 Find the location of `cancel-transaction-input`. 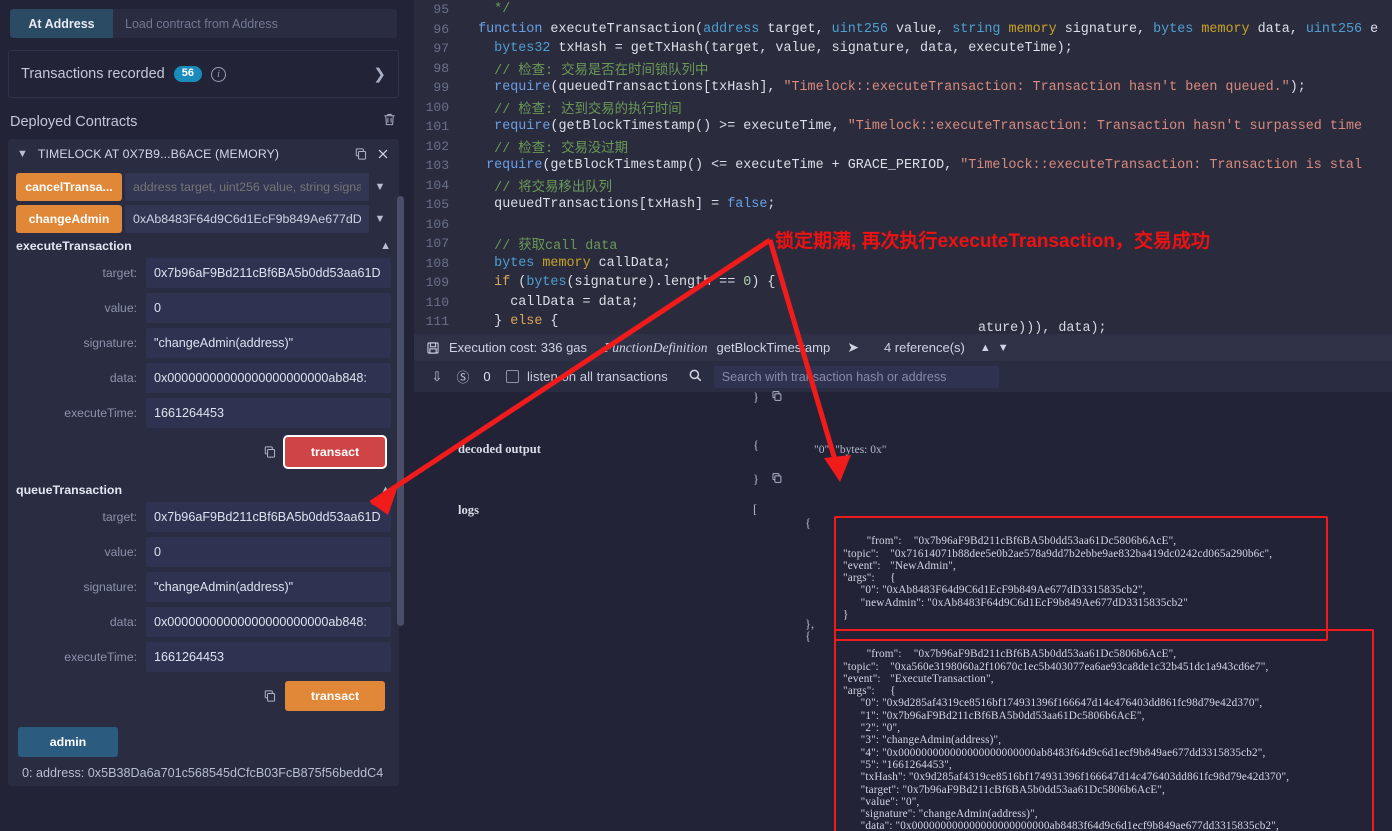

cancel-transaction-input is located at coordinates (247, 187).